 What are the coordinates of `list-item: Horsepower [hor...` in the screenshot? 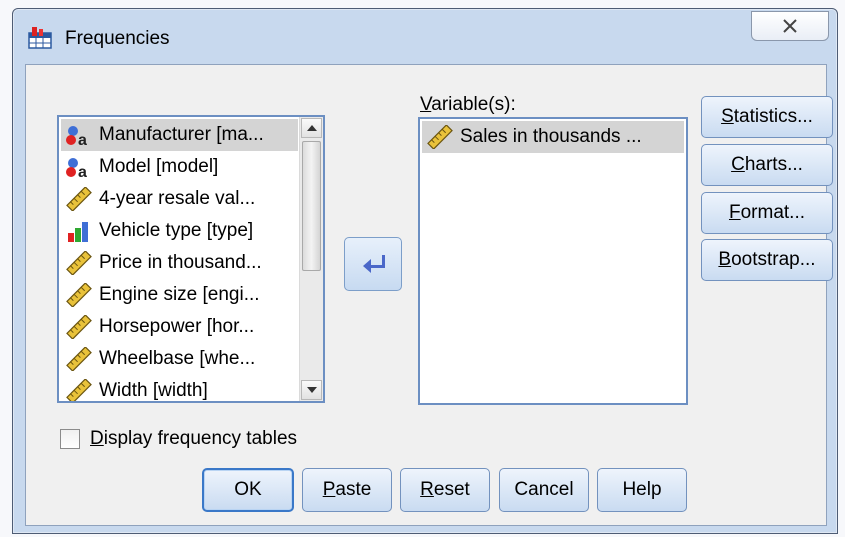 It's located at (179, 327).